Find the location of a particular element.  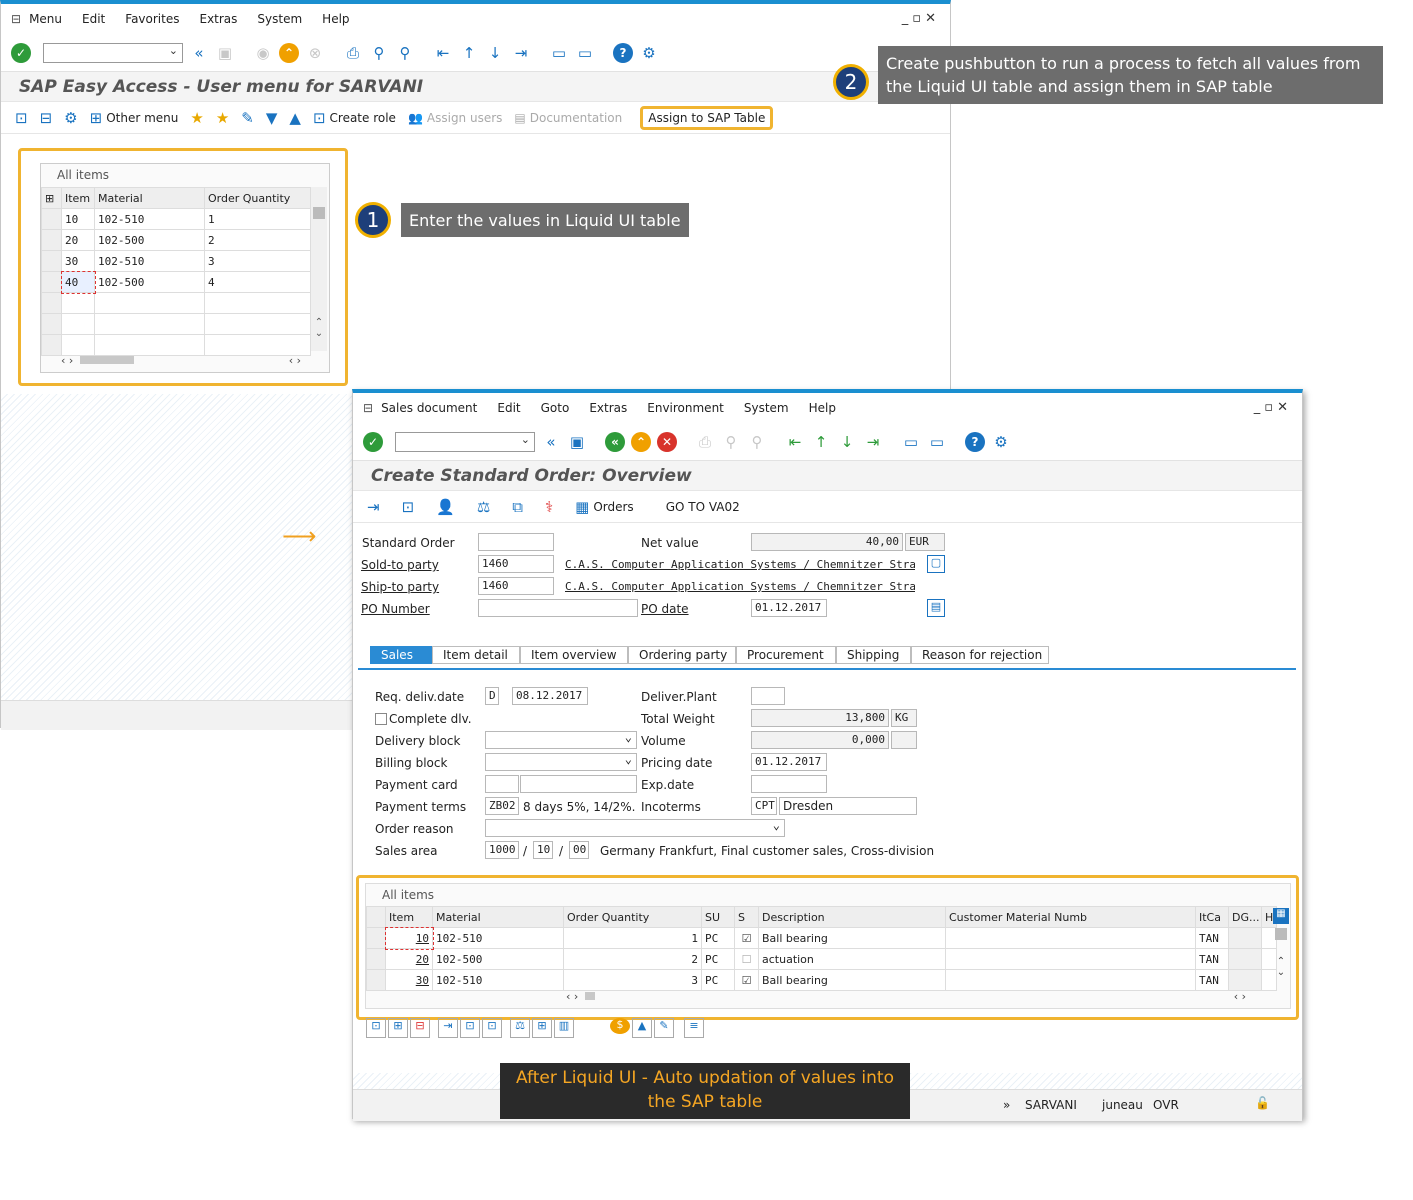

row-selector-header is located at coordinates (376, 917).